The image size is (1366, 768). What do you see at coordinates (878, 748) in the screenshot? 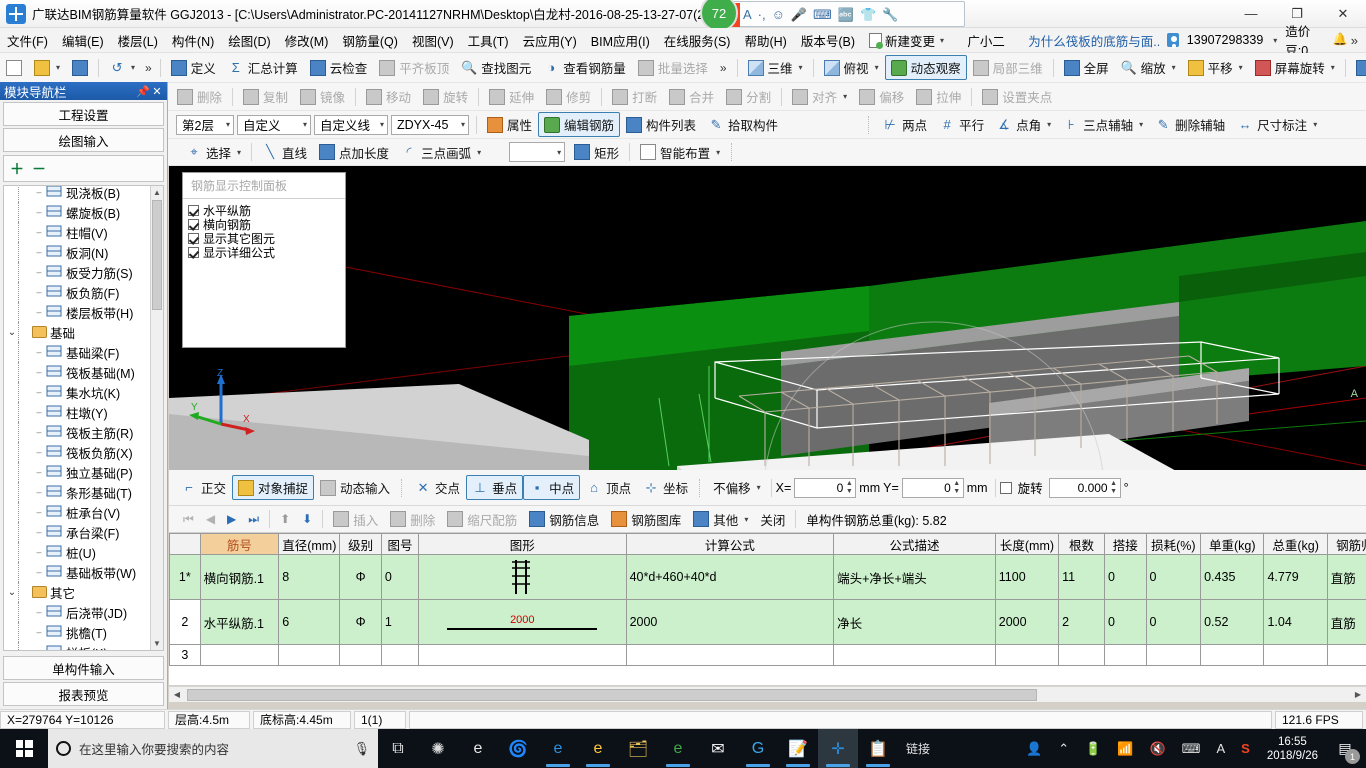
I see `help-doc-icon: 📋` at bounding box center [878, 748].